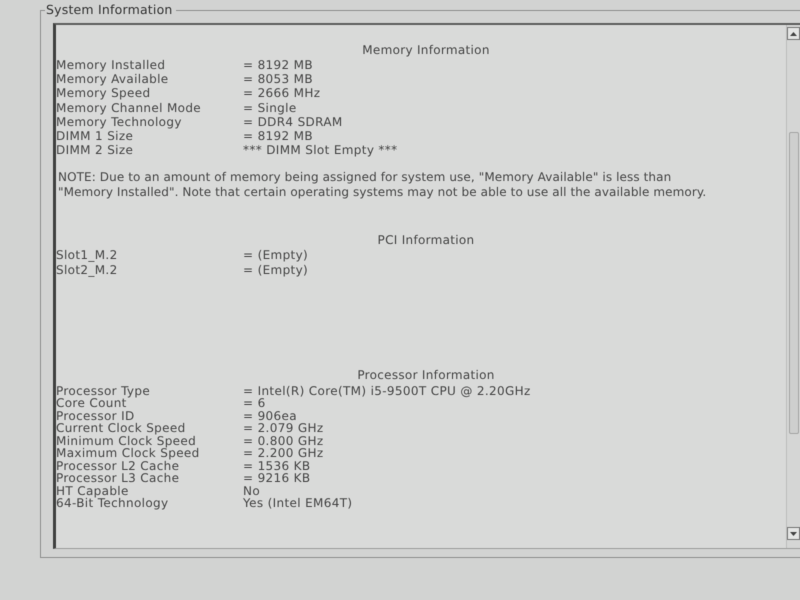 This screenshot has width=800, height=600. What do you see at coordinates (118, 478) in the screenshot?
I see `field-label: Processor L3 Cache` at bounding box center [118, 478].